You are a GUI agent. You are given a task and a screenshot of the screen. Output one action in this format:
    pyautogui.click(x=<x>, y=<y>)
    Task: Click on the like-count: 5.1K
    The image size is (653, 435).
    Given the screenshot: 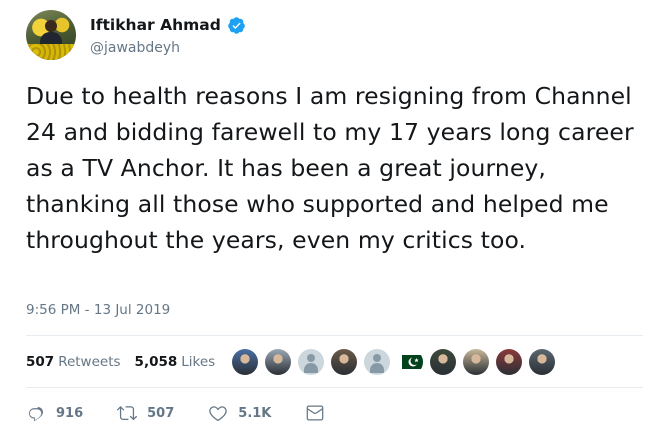 What is the action you would take?
    pyautogui.click(x=255, y=413)
    